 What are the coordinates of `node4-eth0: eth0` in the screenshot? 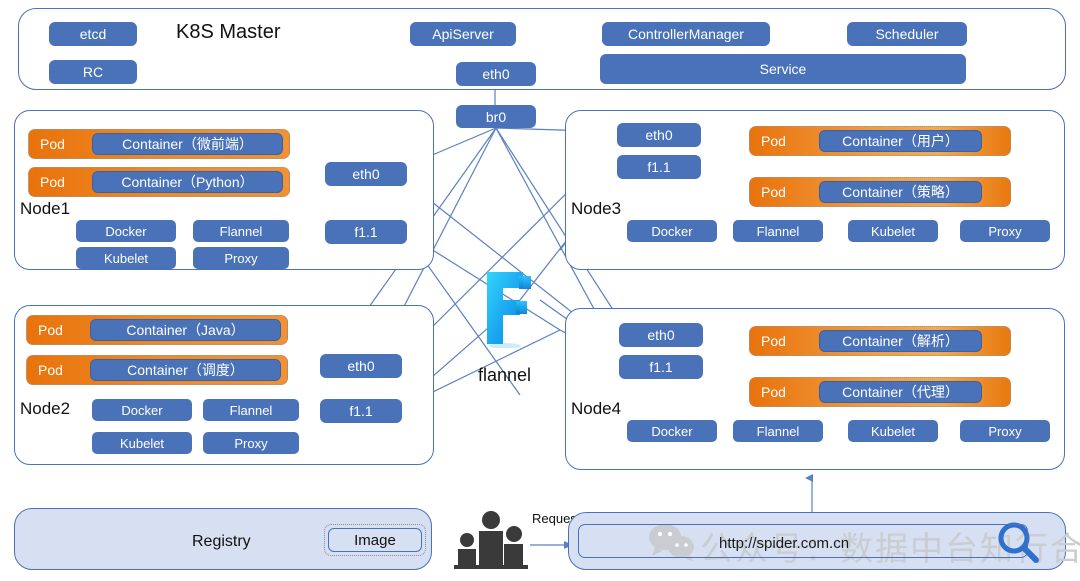 It's located at (661, 335).